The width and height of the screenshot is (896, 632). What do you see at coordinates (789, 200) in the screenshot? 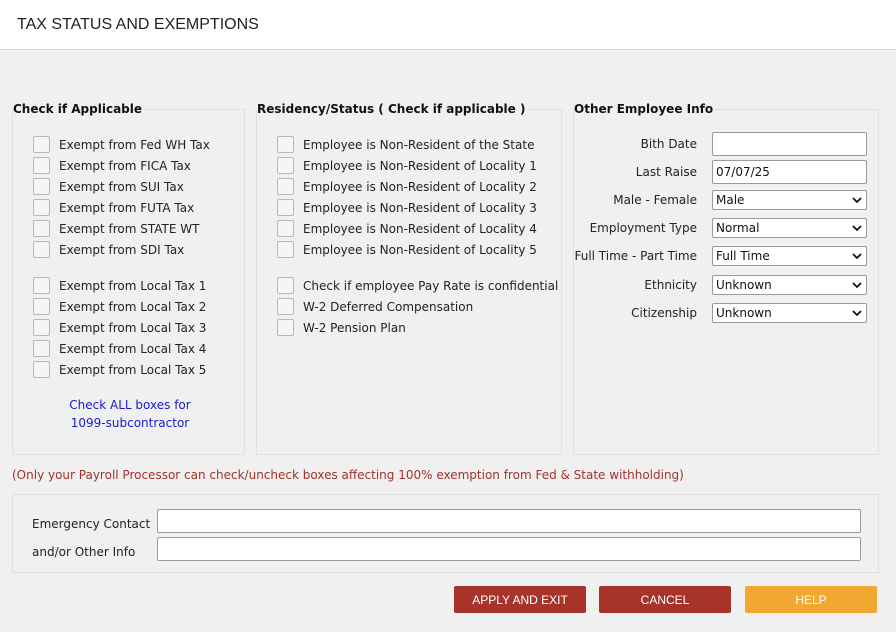
I see `gender-select: Male` at bounding box center [789, 200].